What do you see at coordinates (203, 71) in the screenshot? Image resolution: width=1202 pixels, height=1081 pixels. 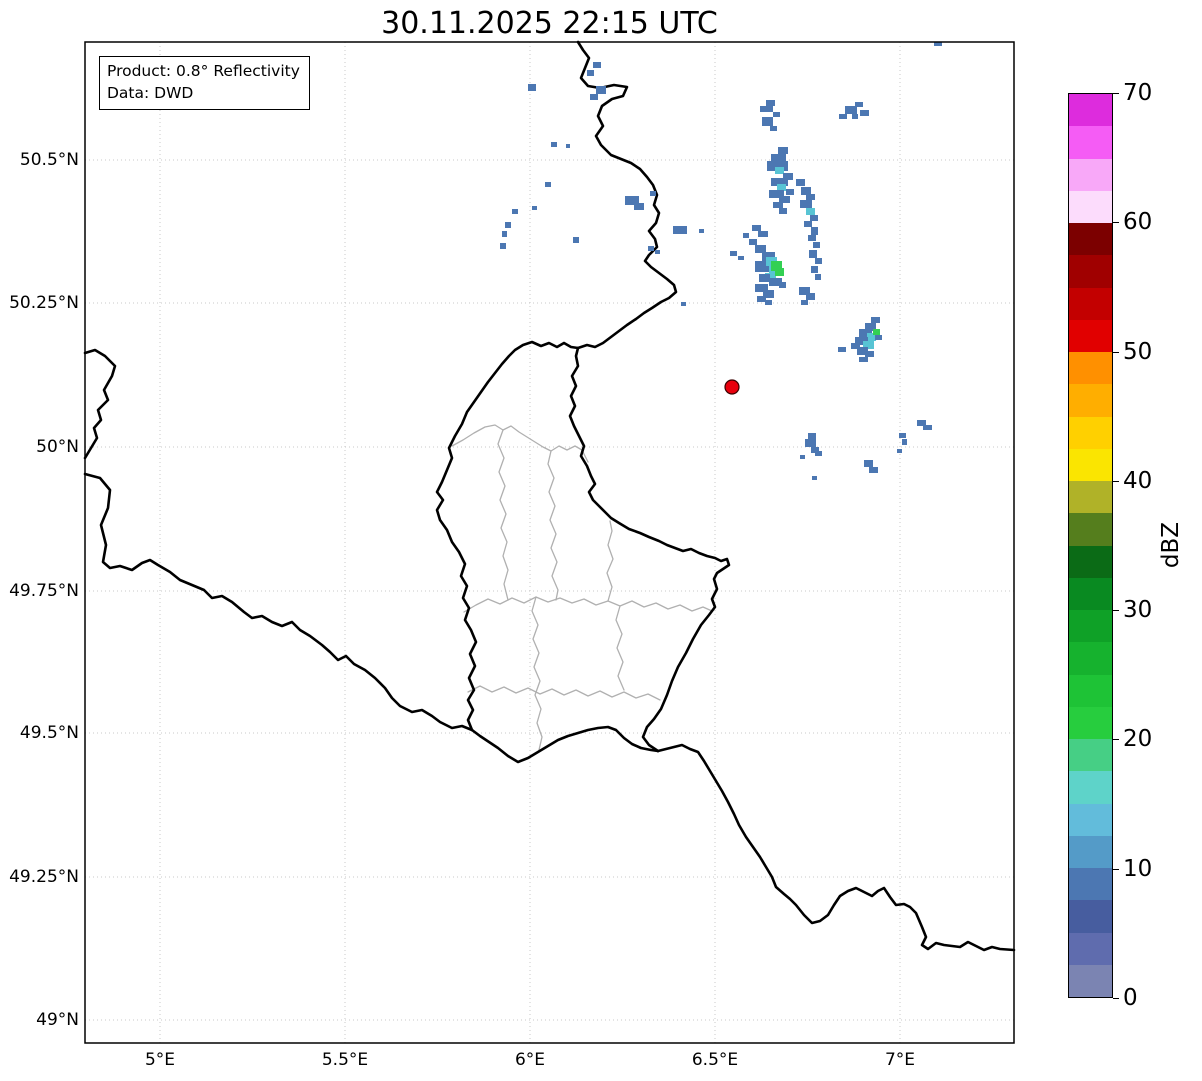 I see `product-label: Product: 0.8° Reflectivity` at bounding box center [203, 71].